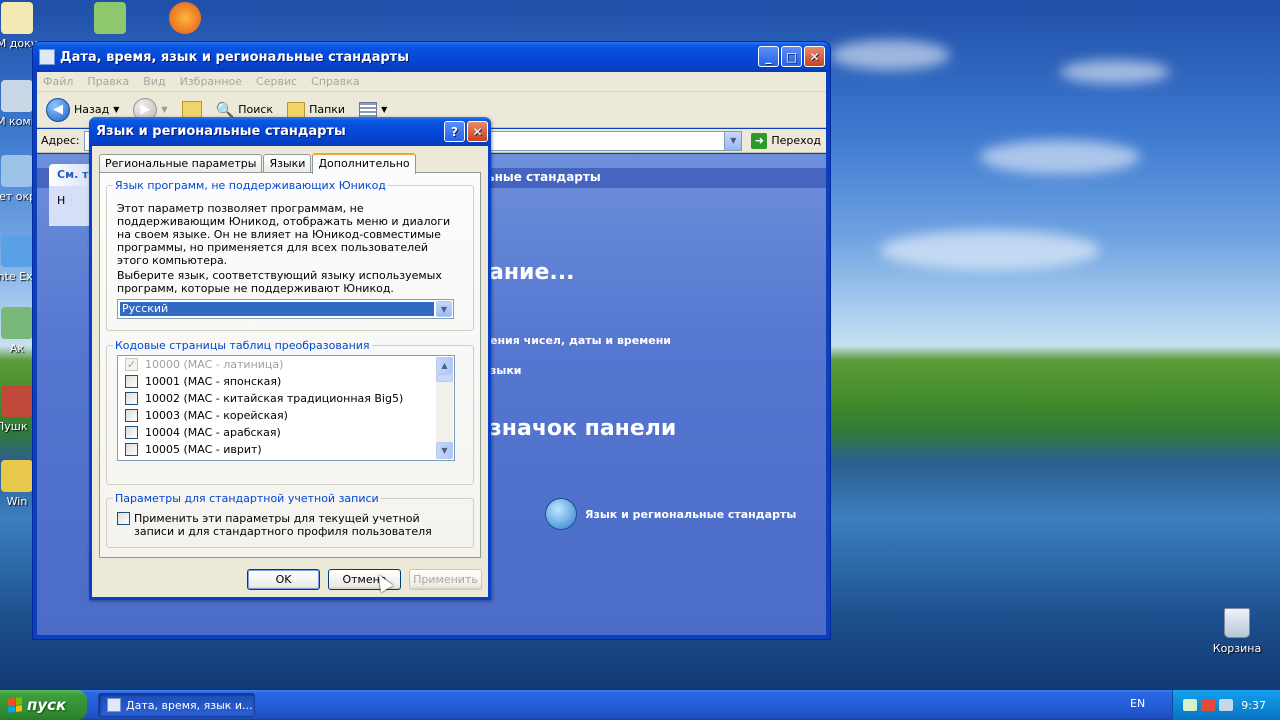 This screenshot has height=720, width=1280. What do you see at coordinates (60, 140) in the screenshot?
I see `address-label: Адрес:` at bounding box center [60, 140].